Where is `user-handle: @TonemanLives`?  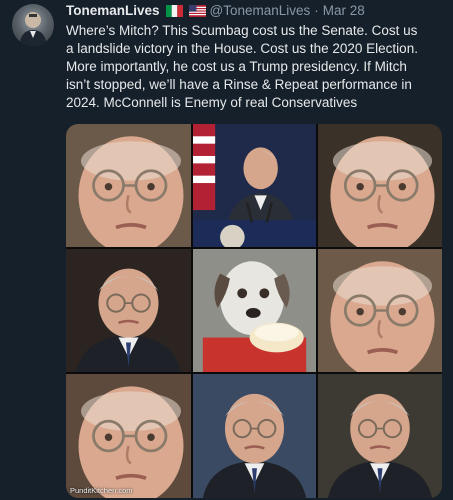 user-handle: @TonemanLives is located at coordinates (260, 11).